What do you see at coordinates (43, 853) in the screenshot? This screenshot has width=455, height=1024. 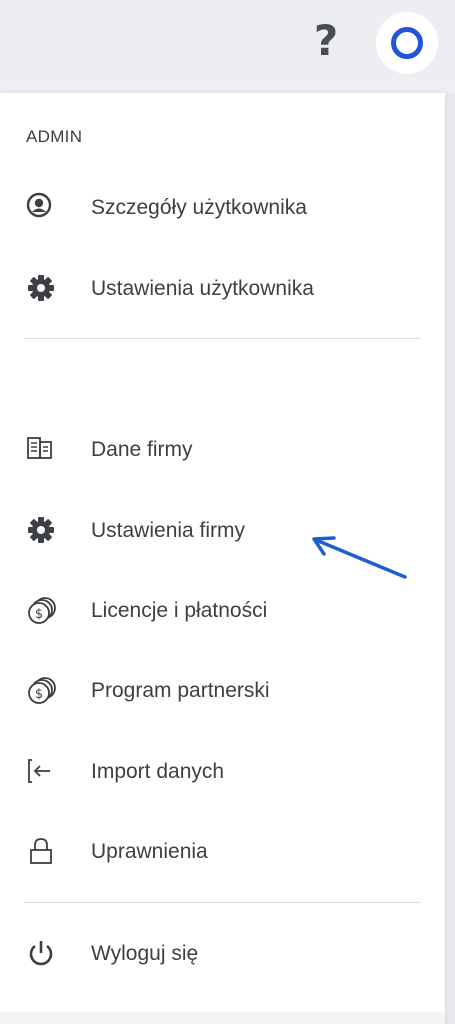 I see `lock-icon` at bounding box center [43, 853].